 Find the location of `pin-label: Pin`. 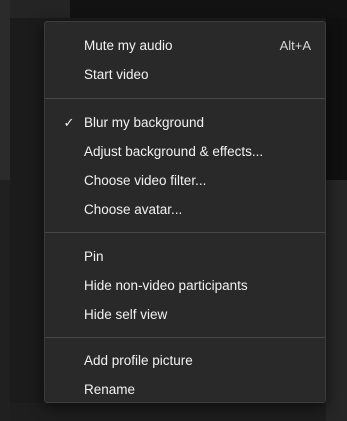

pin-label: Pin is located at coordinates (94, 256).